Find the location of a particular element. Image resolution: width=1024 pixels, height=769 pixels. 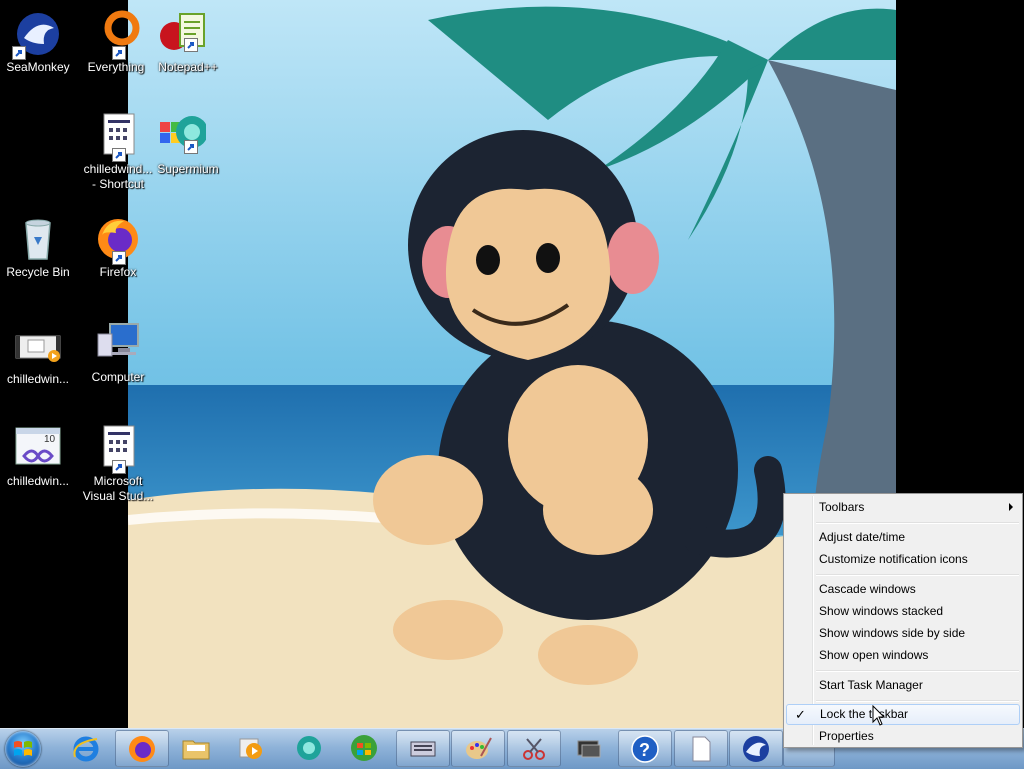

seamonkey-icon is located at coordinates (756, 749).